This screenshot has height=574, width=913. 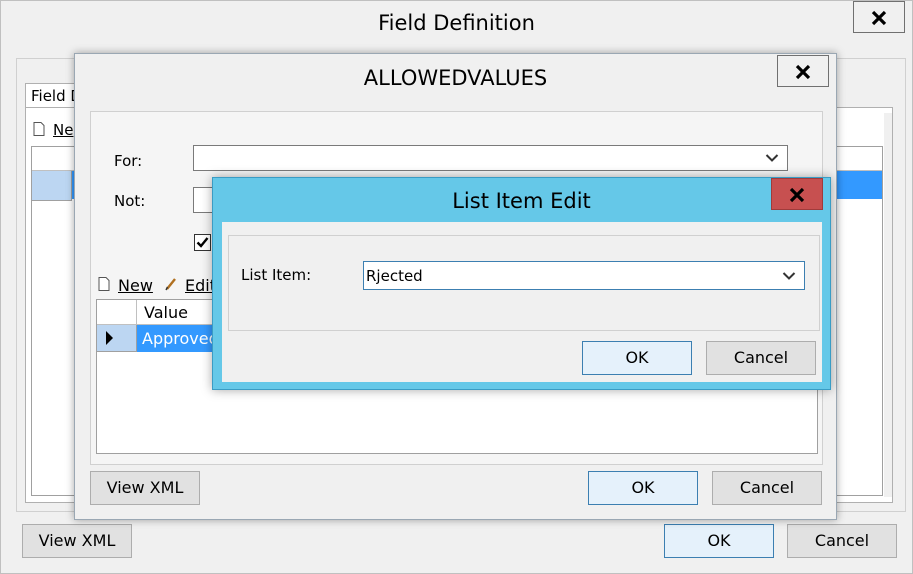 What do you see at coordinates (180, 338) in the screenshot?
I see `row-value: Approved` at bounding box center [180, 338].